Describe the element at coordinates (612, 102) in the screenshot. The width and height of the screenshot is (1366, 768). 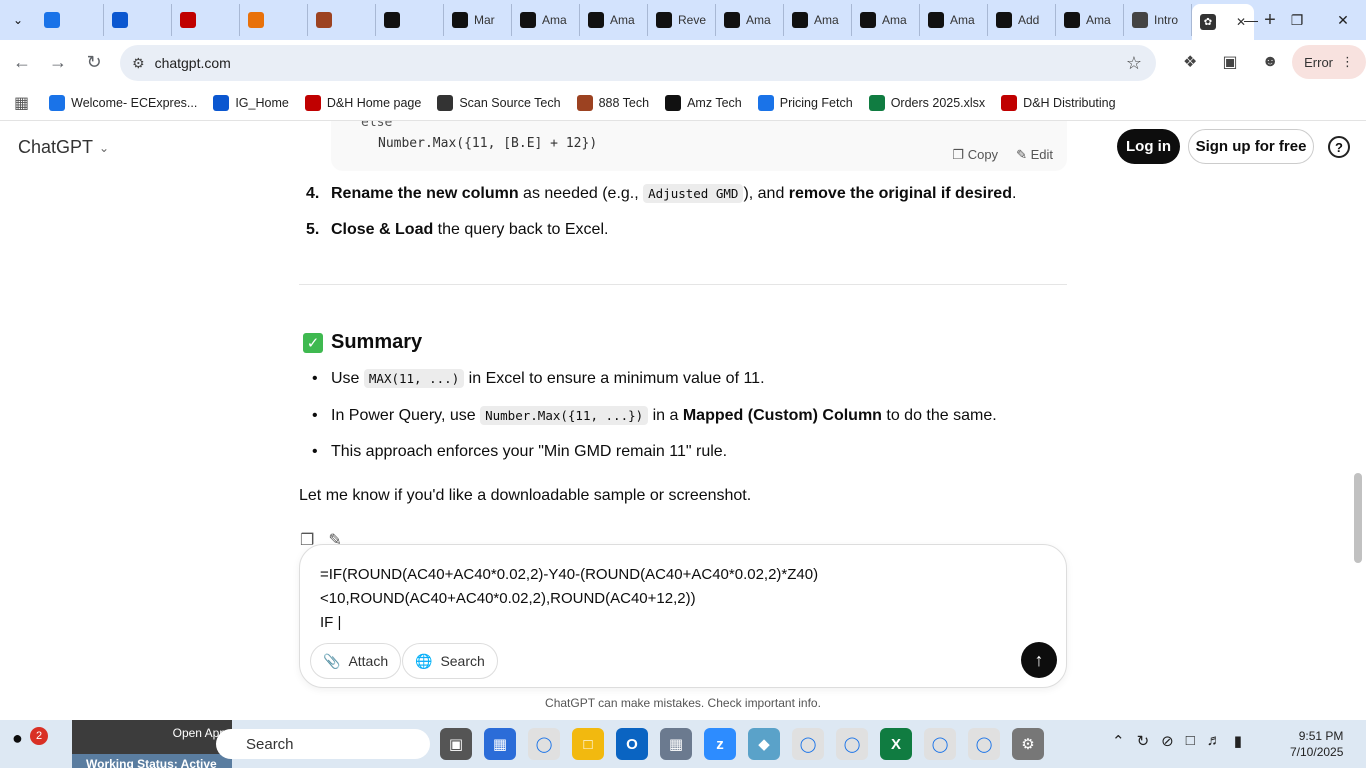
I see `bookmark-item: 888 Tech` at that location.